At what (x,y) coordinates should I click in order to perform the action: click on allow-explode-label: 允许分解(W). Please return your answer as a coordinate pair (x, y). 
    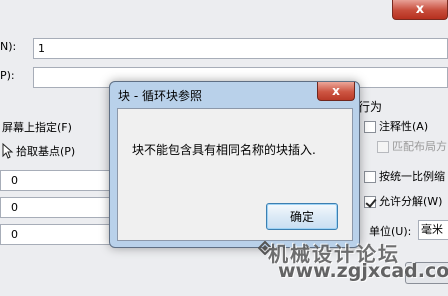
    Looking at the image, I should click on (411, 201).